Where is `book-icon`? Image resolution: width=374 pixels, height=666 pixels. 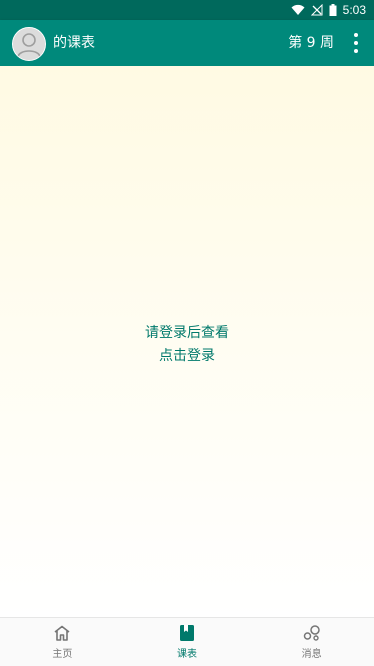 book-icon is located at coordinates (187, 632).